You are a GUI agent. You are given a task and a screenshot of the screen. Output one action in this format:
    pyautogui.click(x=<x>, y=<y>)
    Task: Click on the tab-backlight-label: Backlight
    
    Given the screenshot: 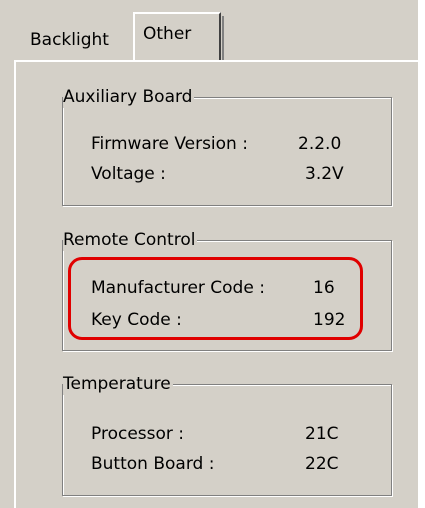 What is the action you would take?
    pyautogui.click(x=69, y=40)
    